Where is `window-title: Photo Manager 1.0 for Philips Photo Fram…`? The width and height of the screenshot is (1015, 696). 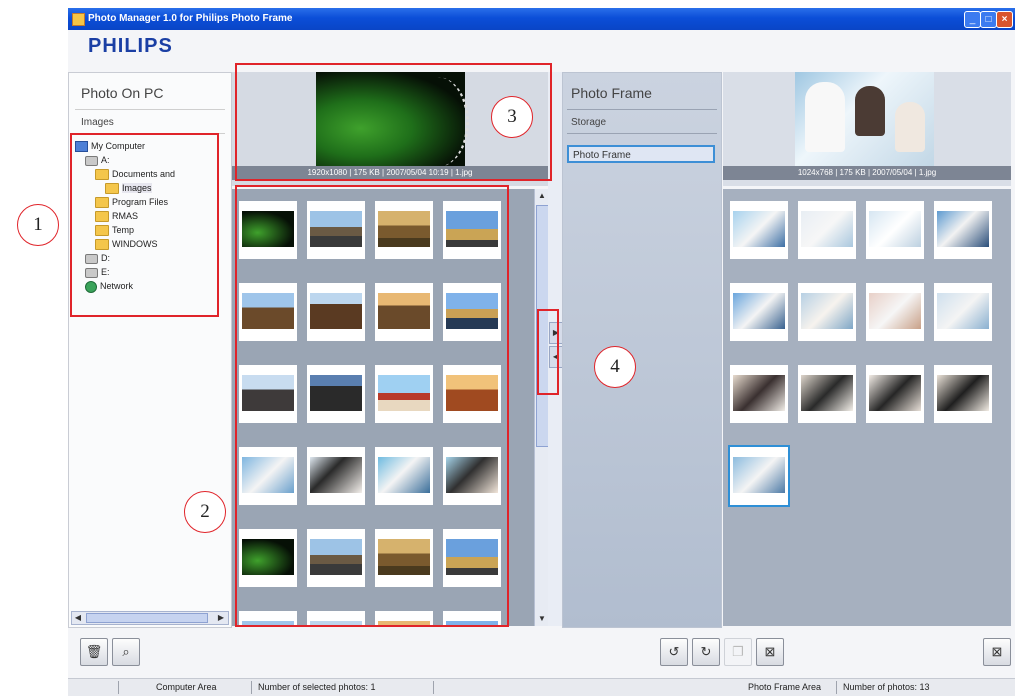 window-title: Photo Manager 1.0 for Philips Photo Fram… is located at coordinates (190, 18).